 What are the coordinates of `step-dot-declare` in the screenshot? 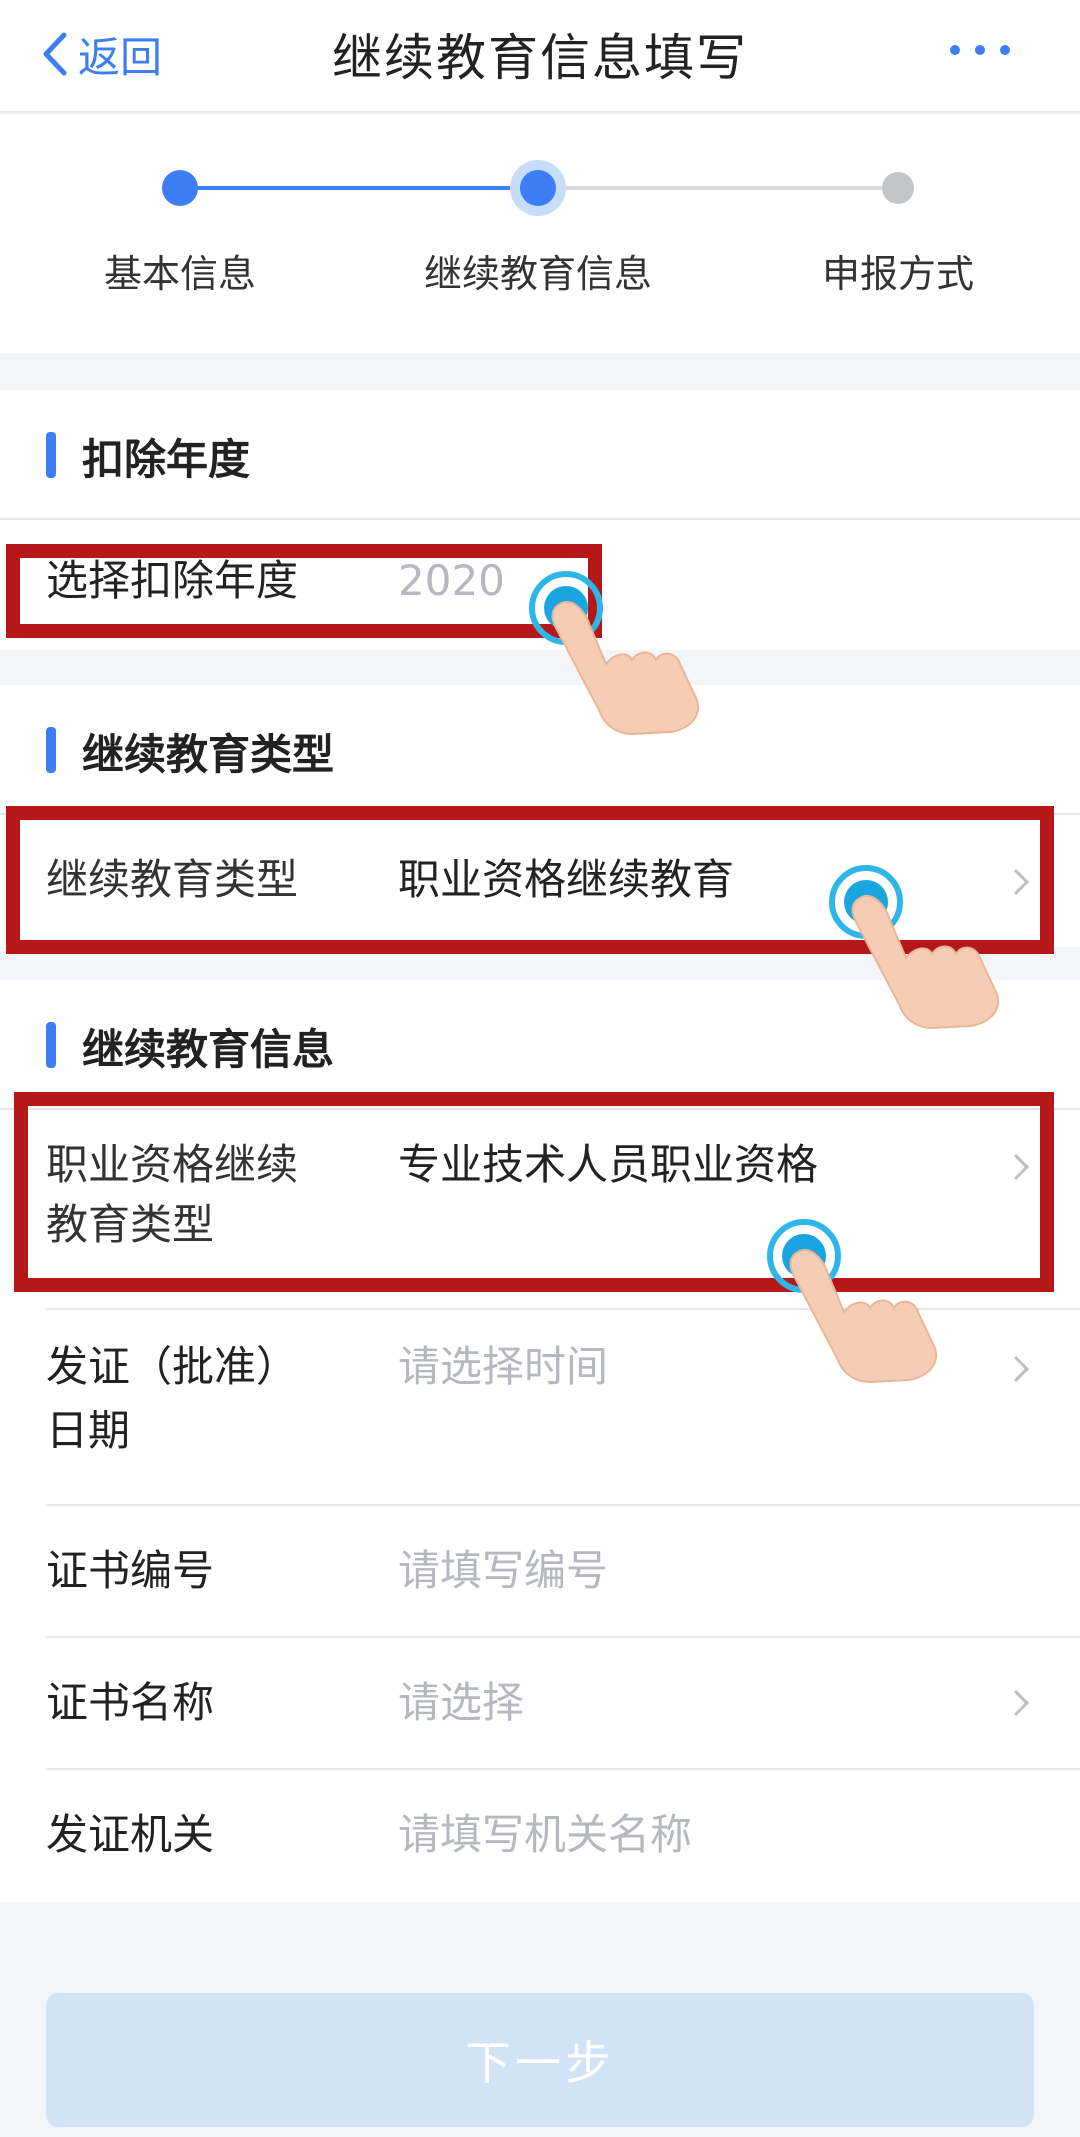 It's located at (898, 188).